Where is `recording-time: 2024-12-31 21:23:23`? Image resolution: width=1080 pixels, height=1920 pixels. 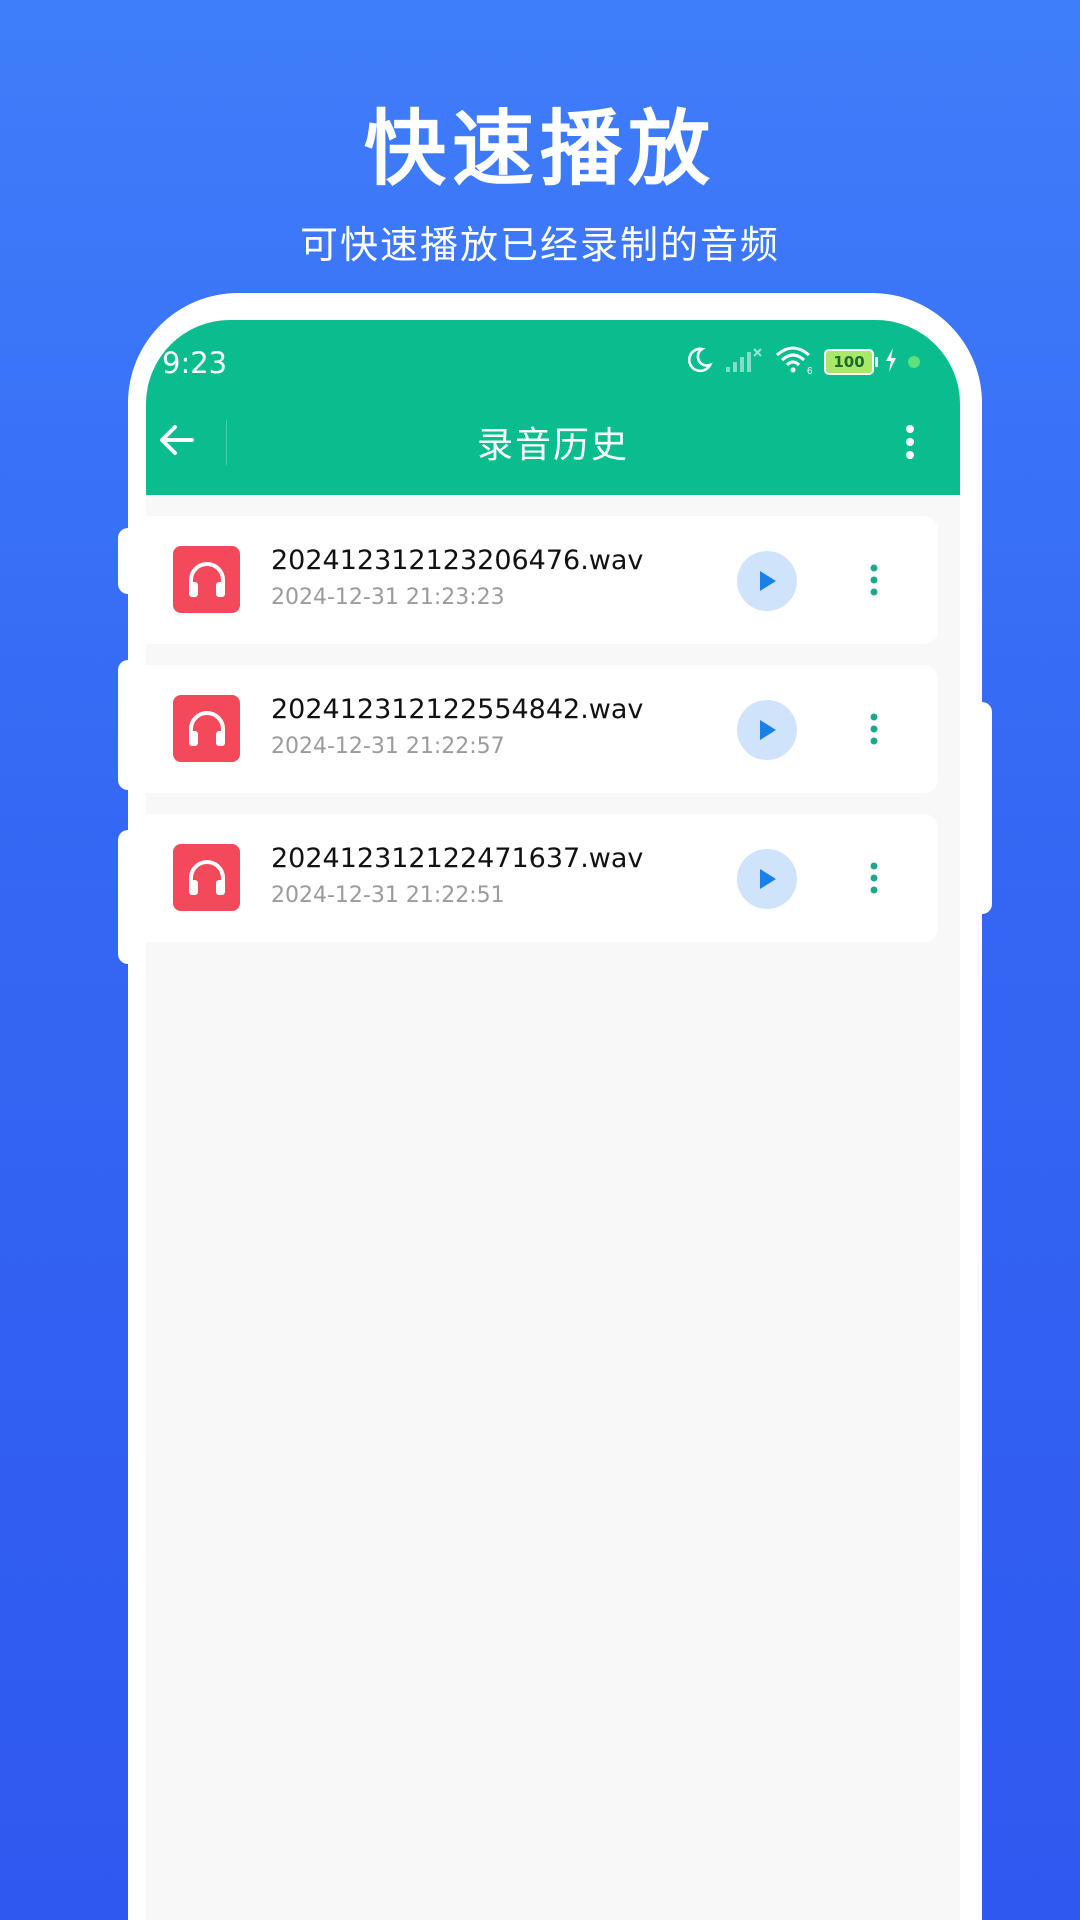
recording-time: 2024-12-31 21:23:23 is located at coordinates (388, 597).